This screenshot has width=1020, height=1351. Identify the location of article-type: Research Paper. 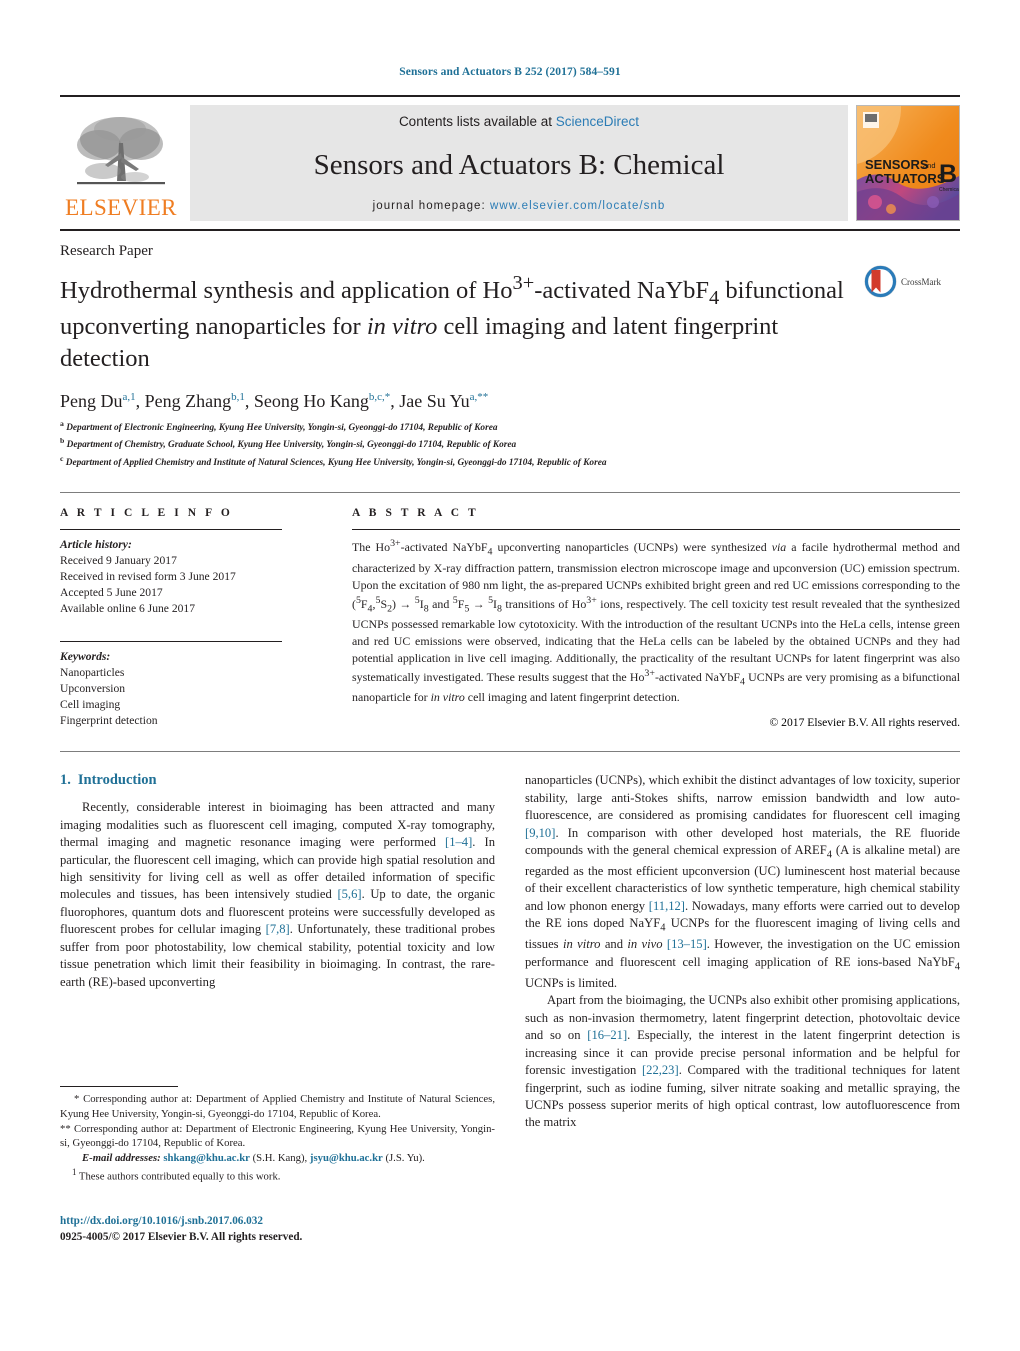
(106, 251).